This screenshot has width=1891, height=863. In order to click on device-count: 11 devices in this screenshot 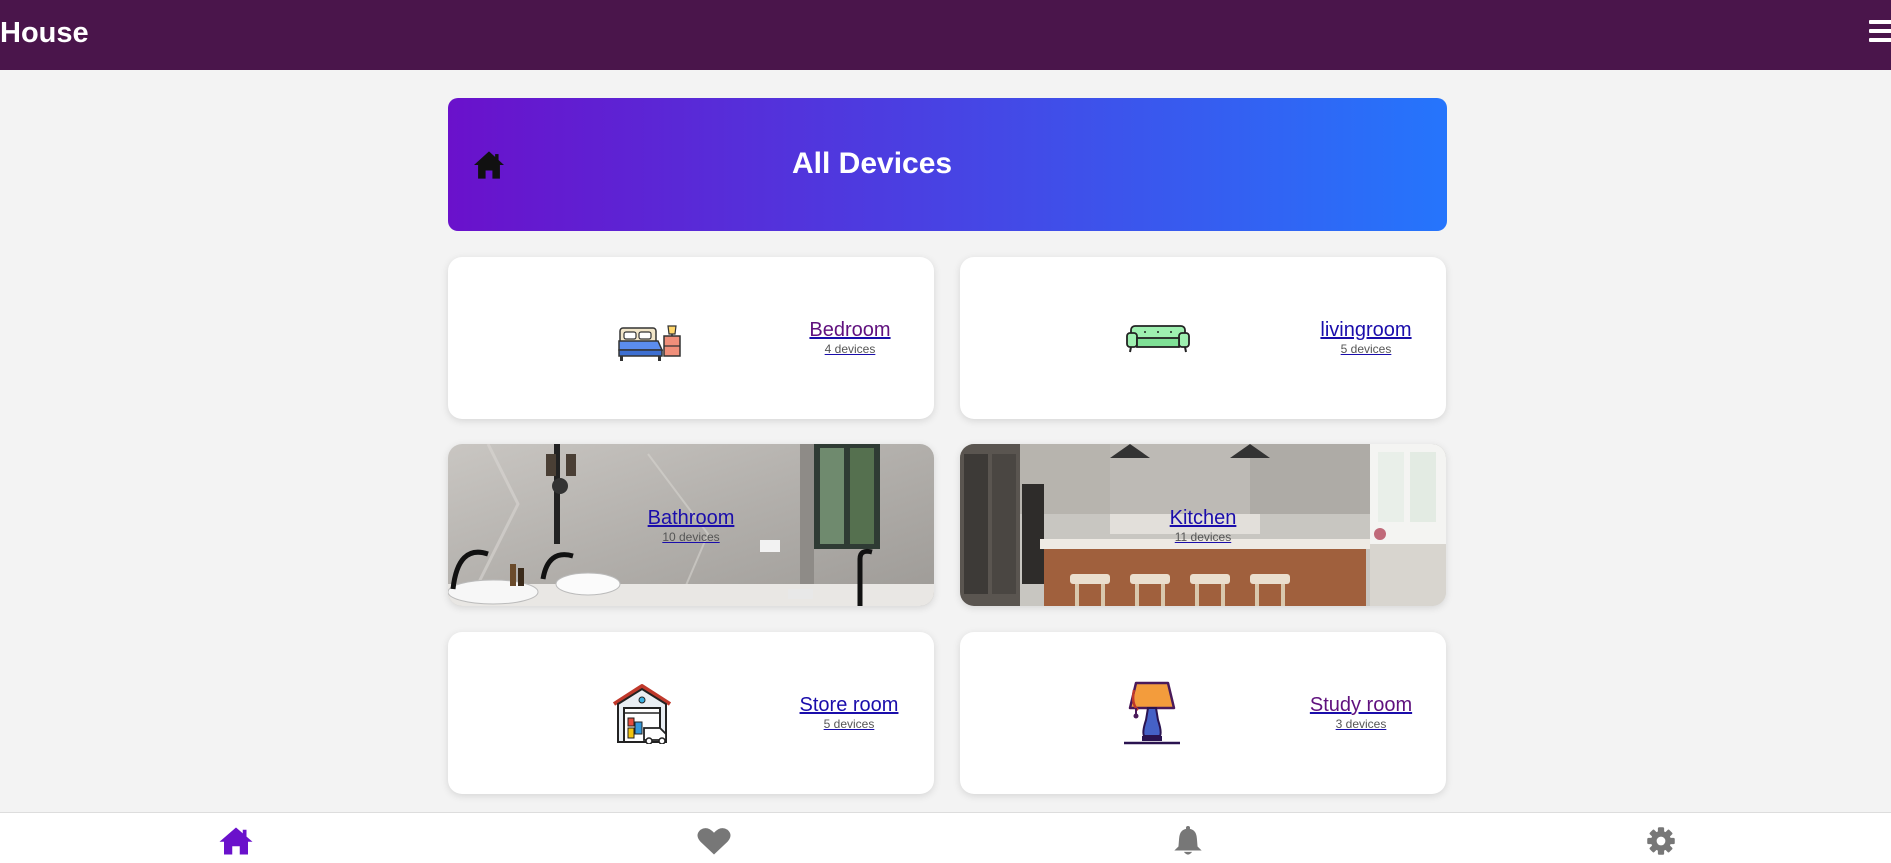, I will do `click(1203, 537)`.